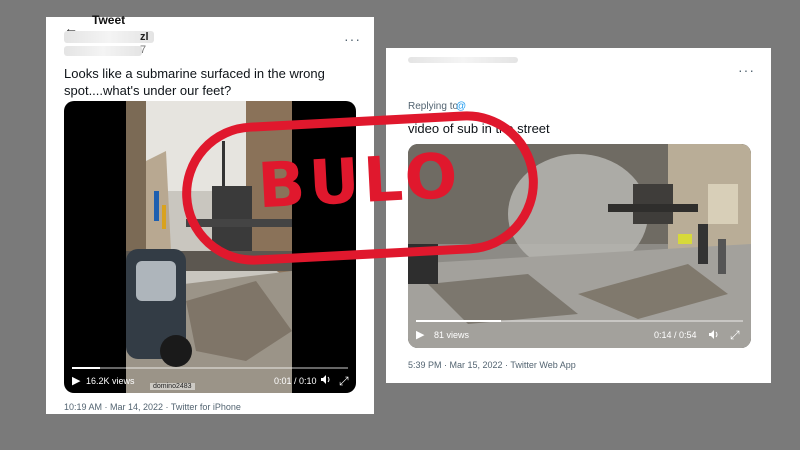 The width and height of the screenshot is (800, 450). Describe the element at coordinates (295, 381) in the screenshot. I see `time-display: 0:01 / 0:10` at that location.